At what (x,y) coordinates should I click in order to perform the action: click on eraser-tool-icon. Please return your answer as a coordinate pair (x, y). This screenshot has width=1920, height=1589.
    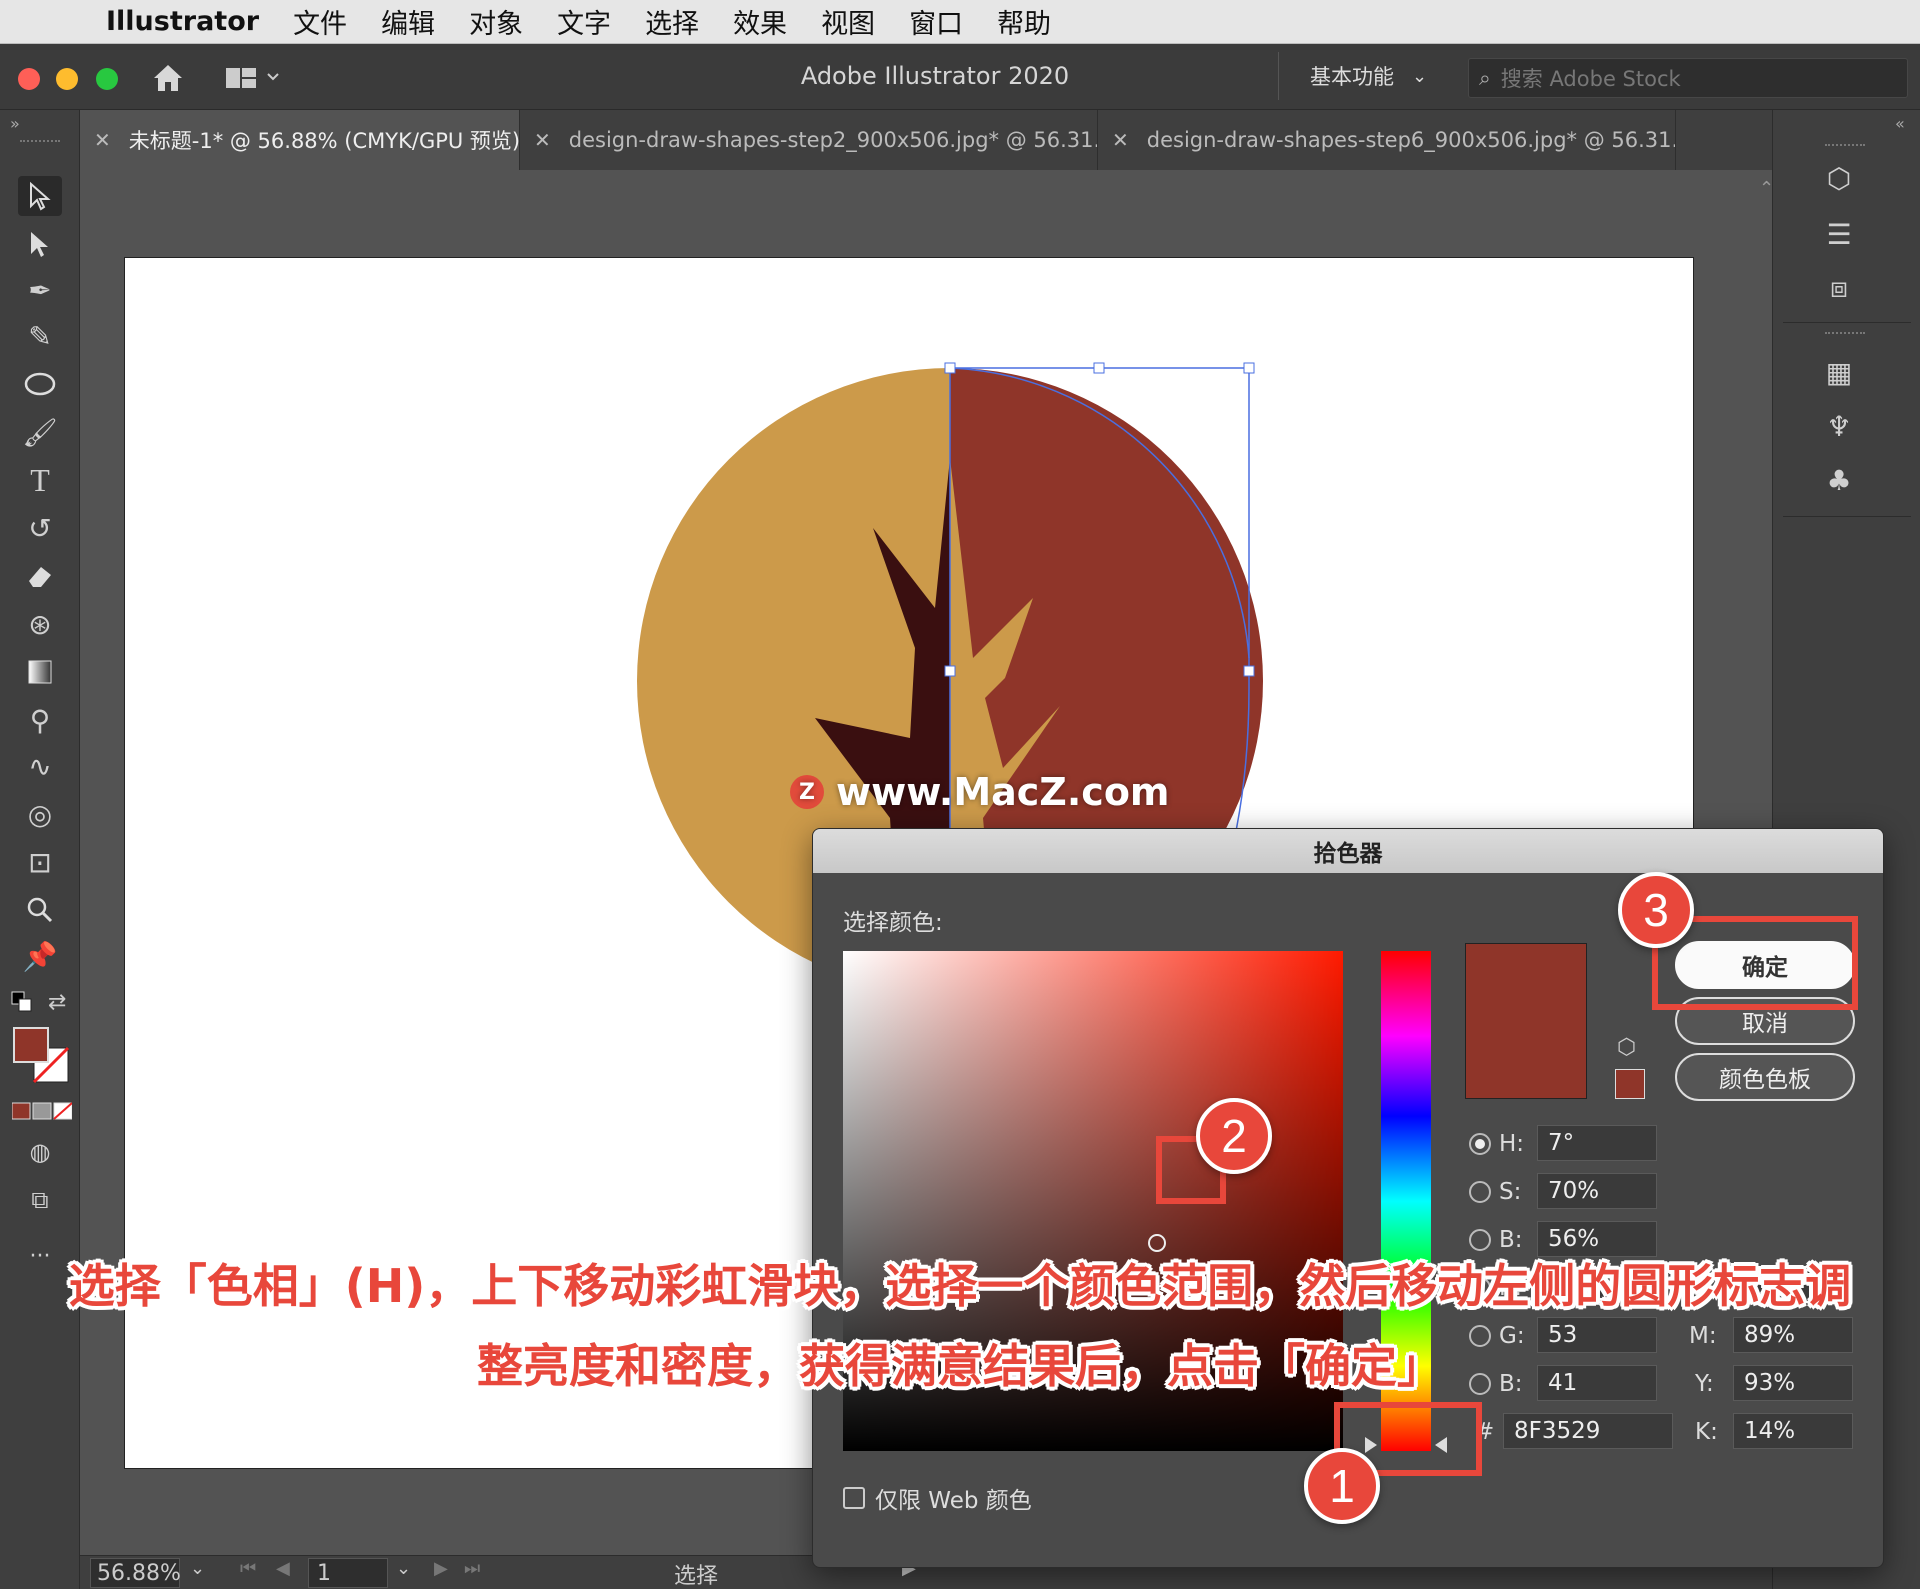
    Looking at the image, I should click on (40, 576).